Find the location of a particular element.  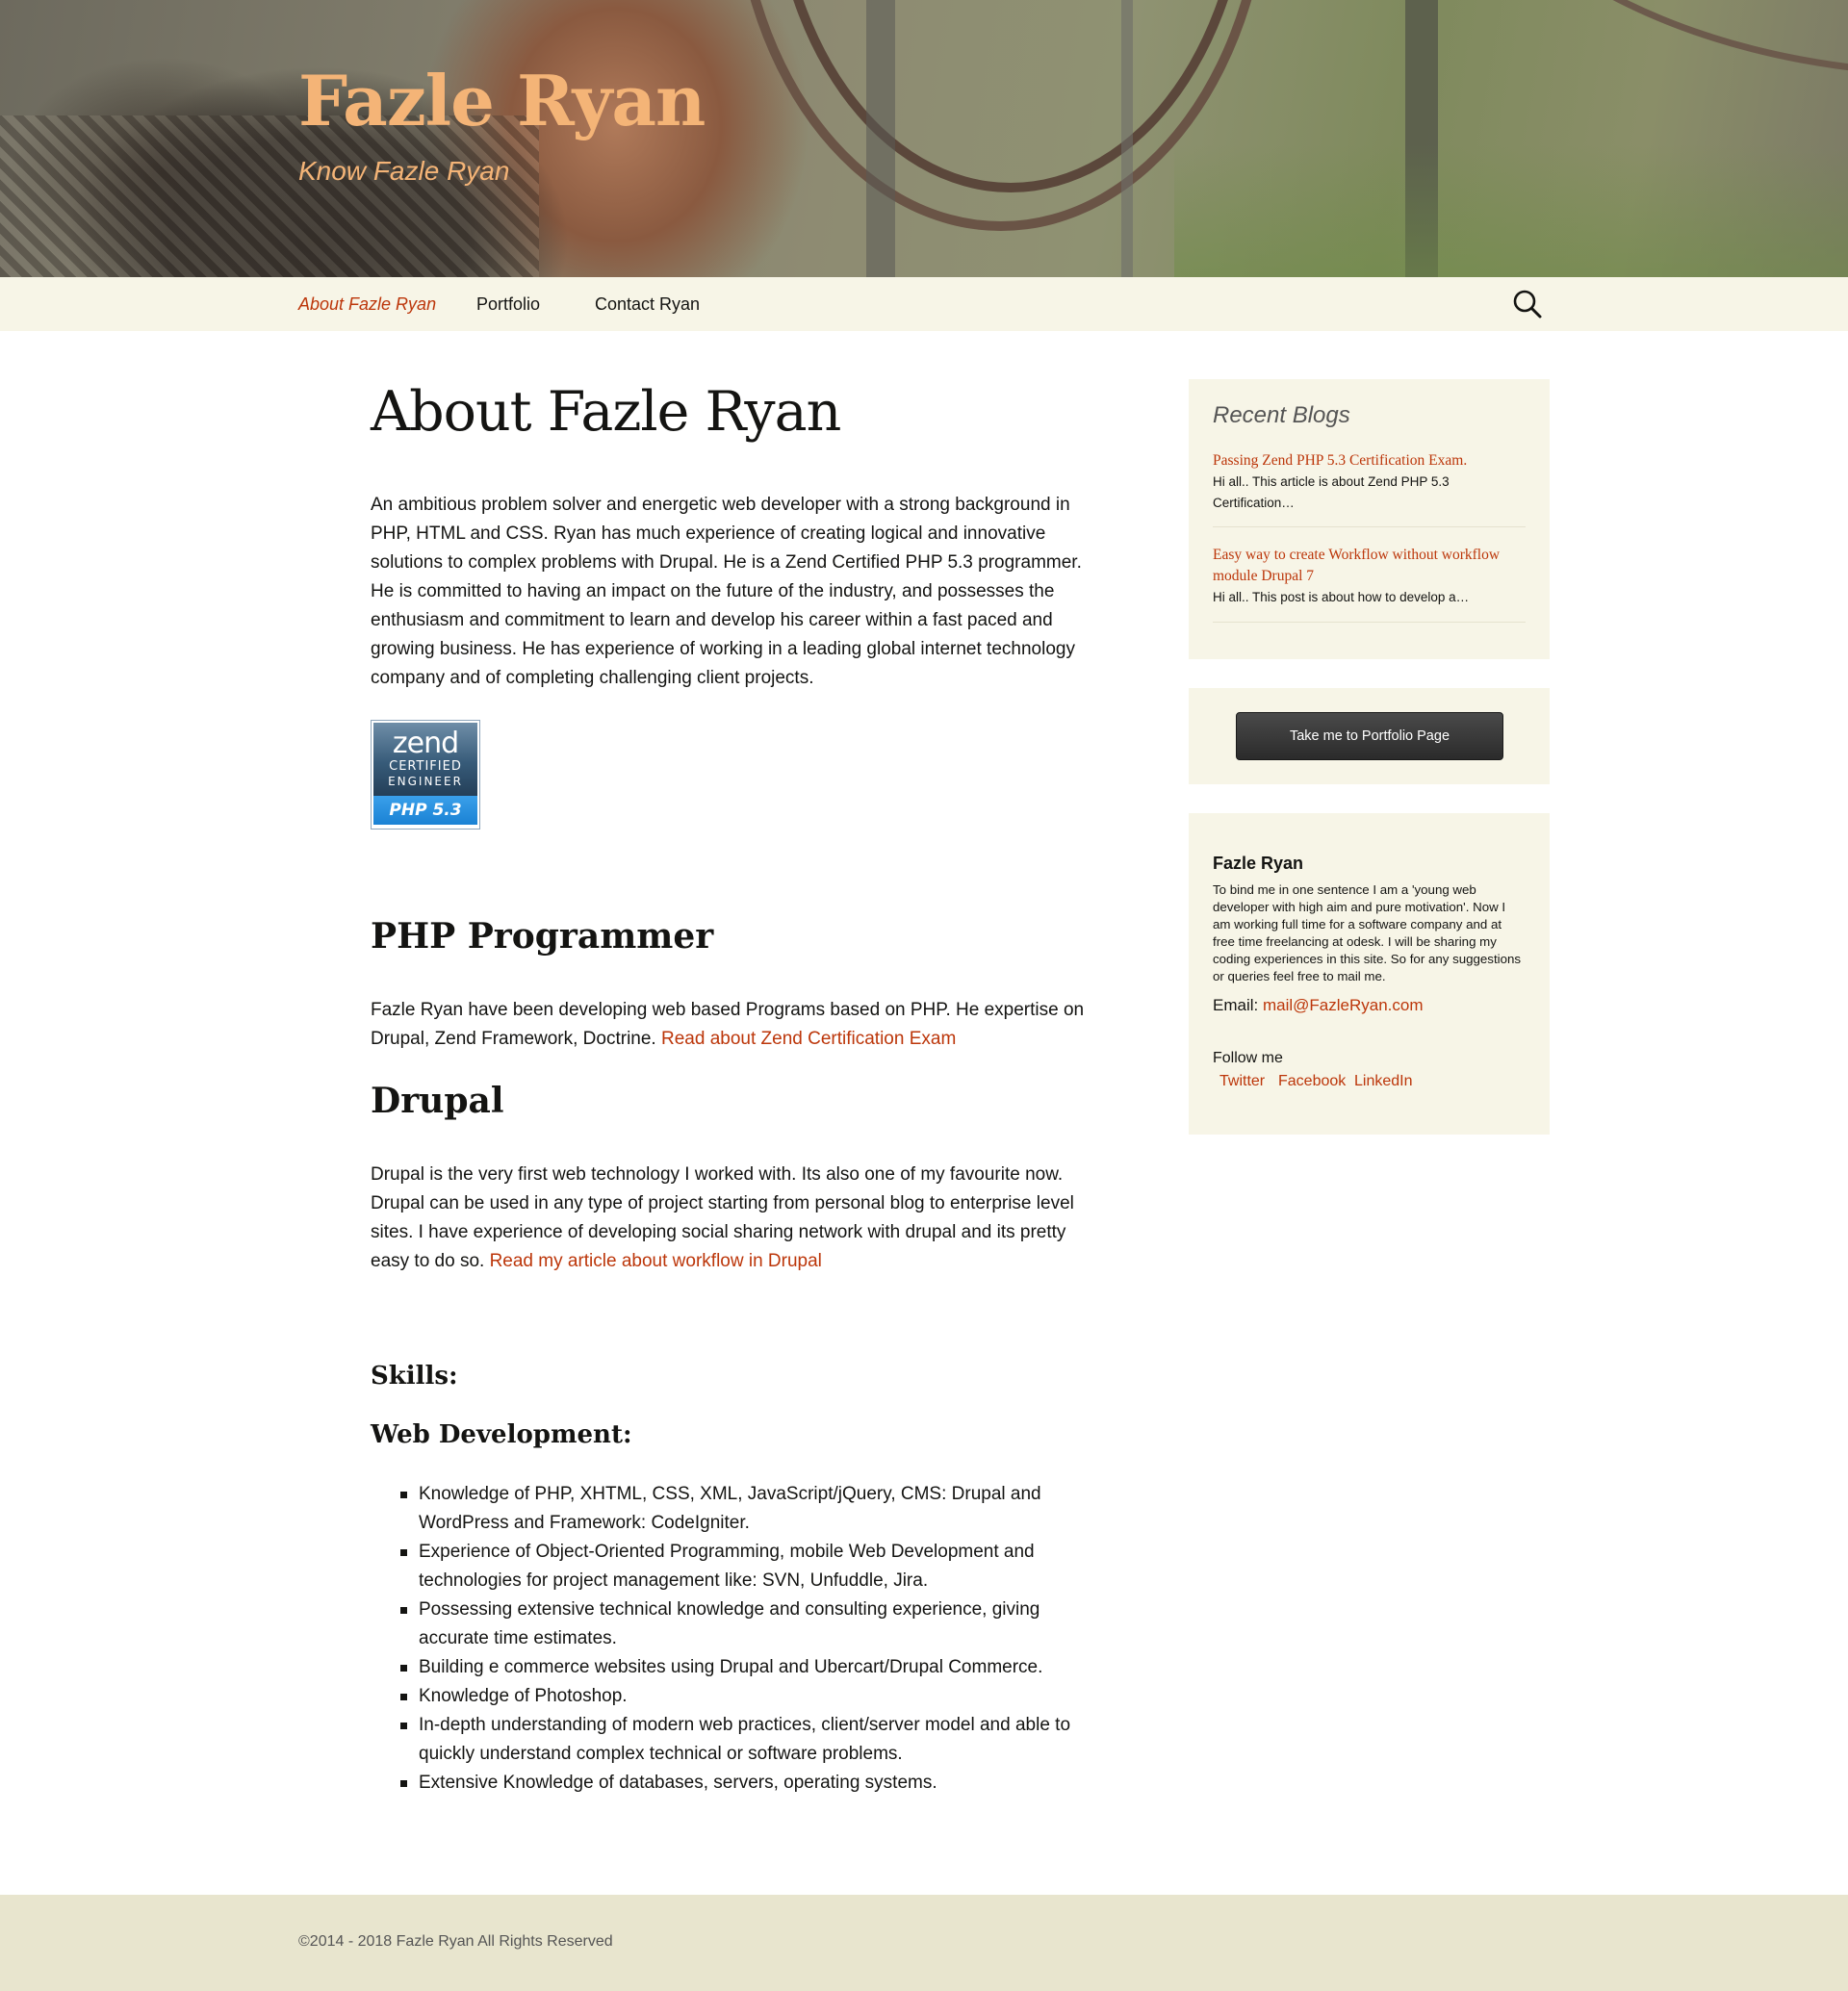

drupal-heading: Drupal is located at coordinates (437, 1101).